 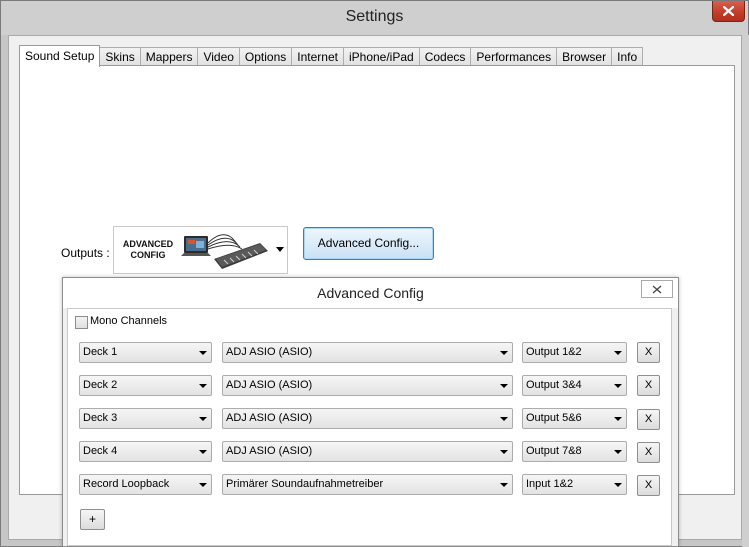 I want to click on dialog-close-button, so click(x=657, y=289).